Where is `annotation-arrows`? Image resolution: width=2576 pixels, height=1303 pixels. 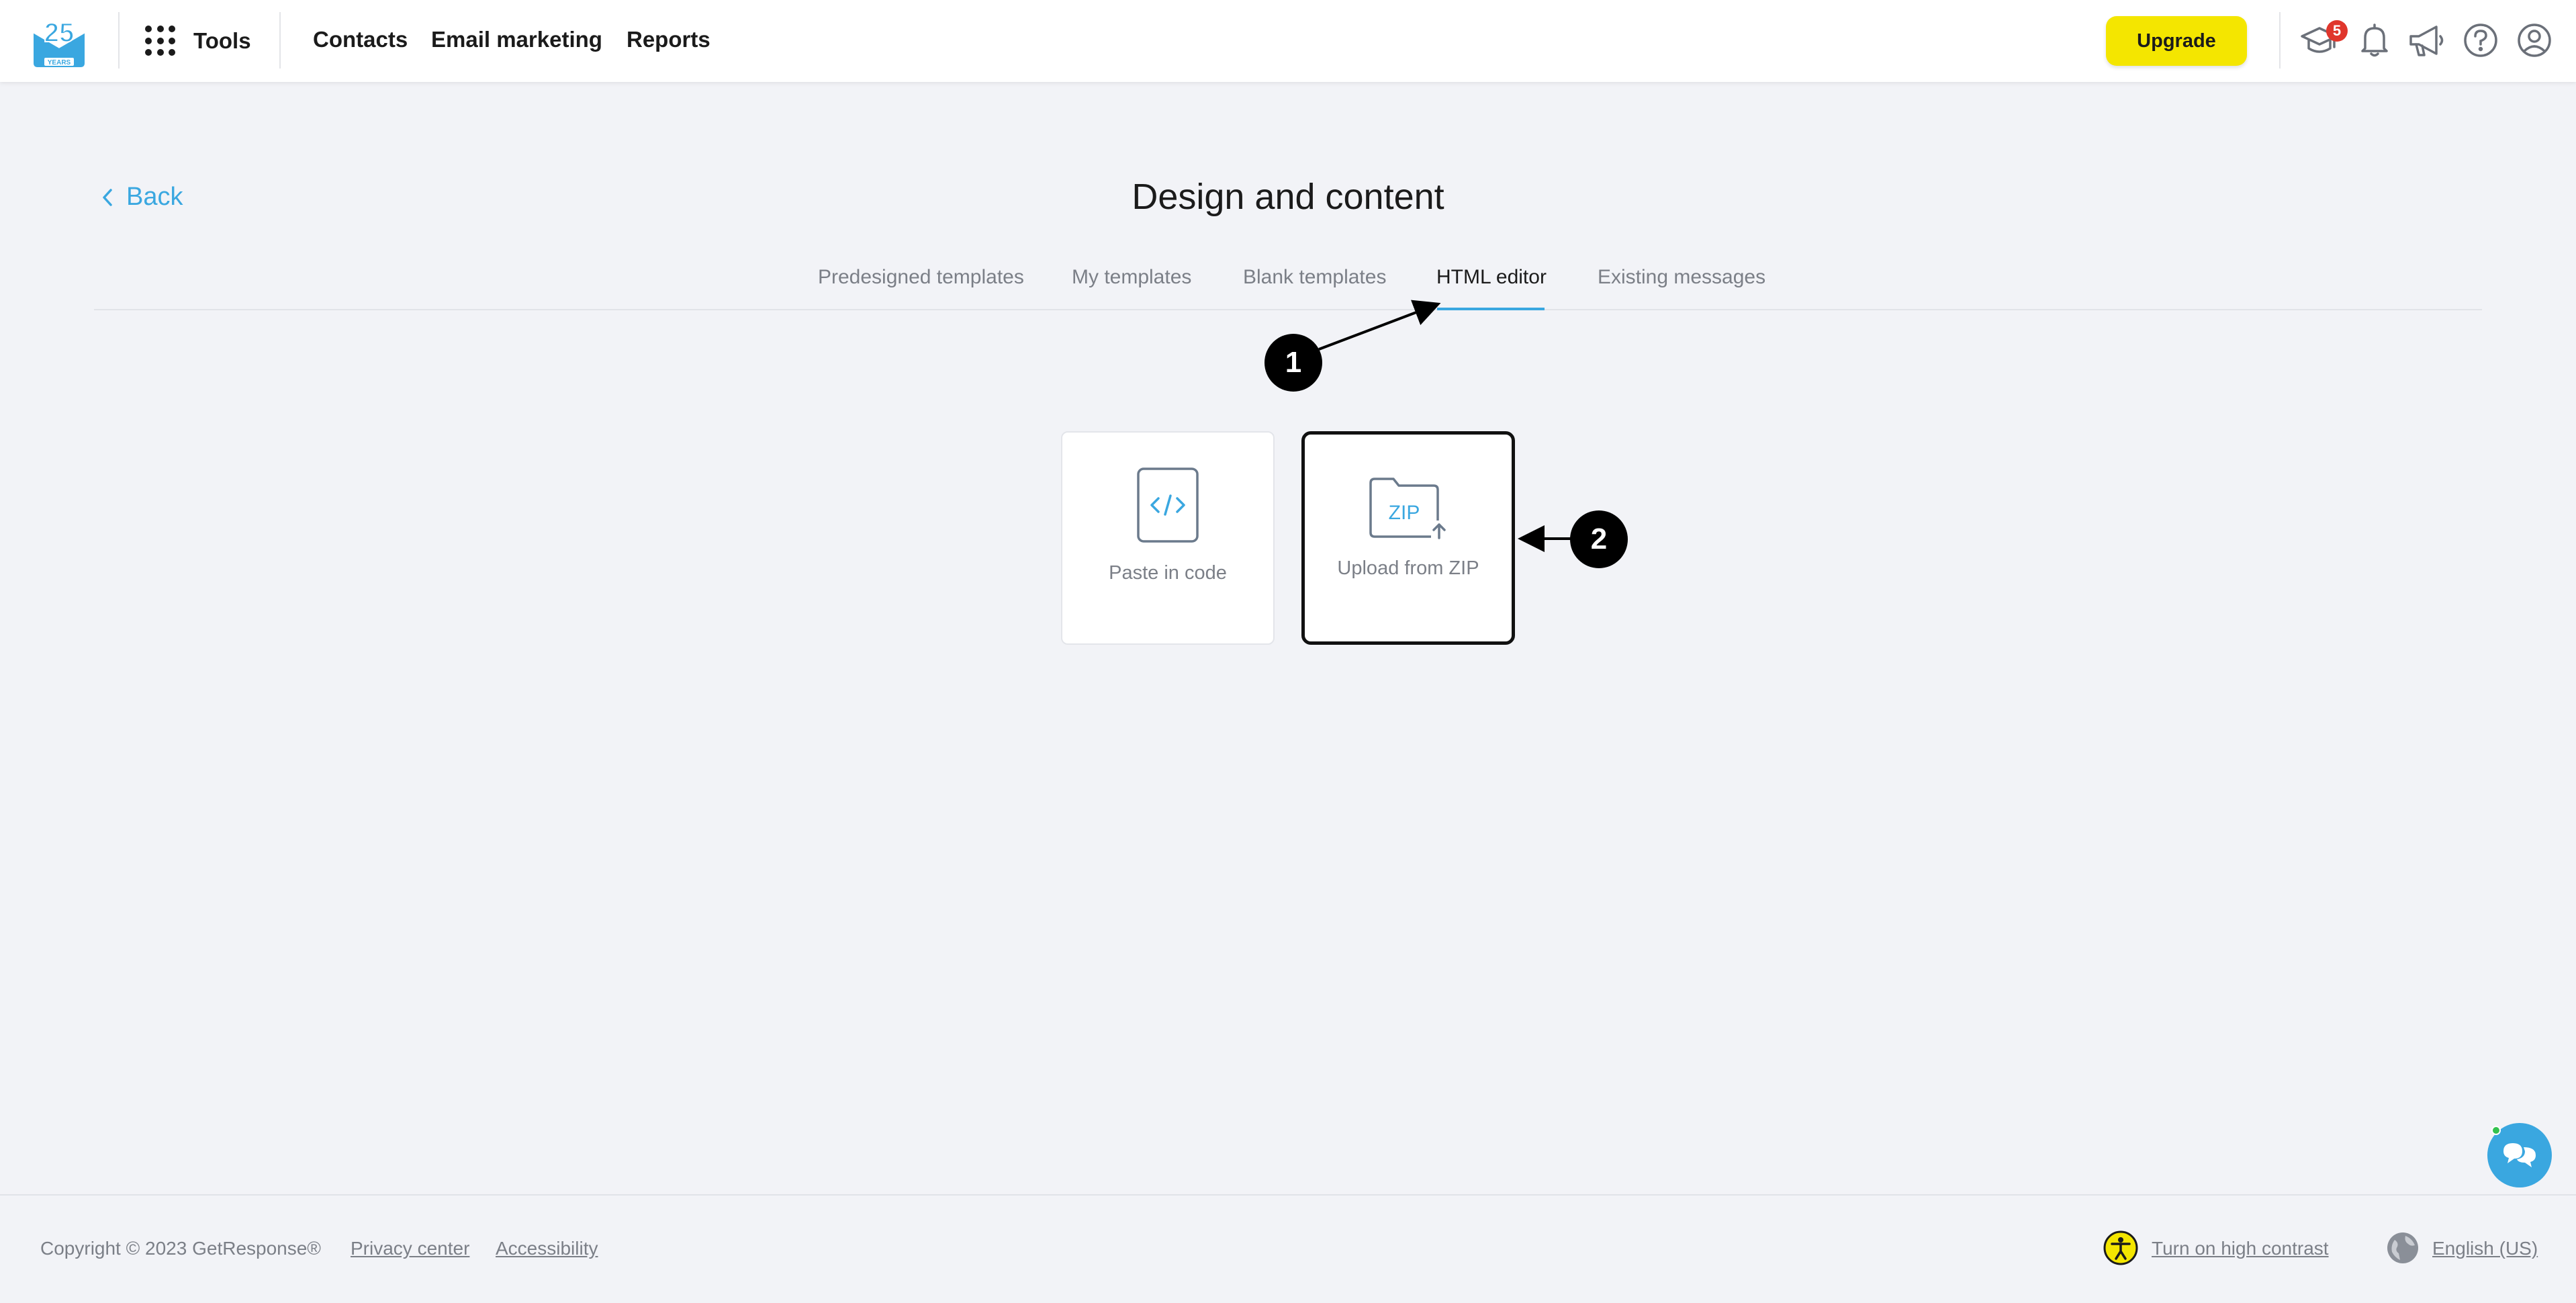 annotation-arrows is located at coordinates (1446, 426).